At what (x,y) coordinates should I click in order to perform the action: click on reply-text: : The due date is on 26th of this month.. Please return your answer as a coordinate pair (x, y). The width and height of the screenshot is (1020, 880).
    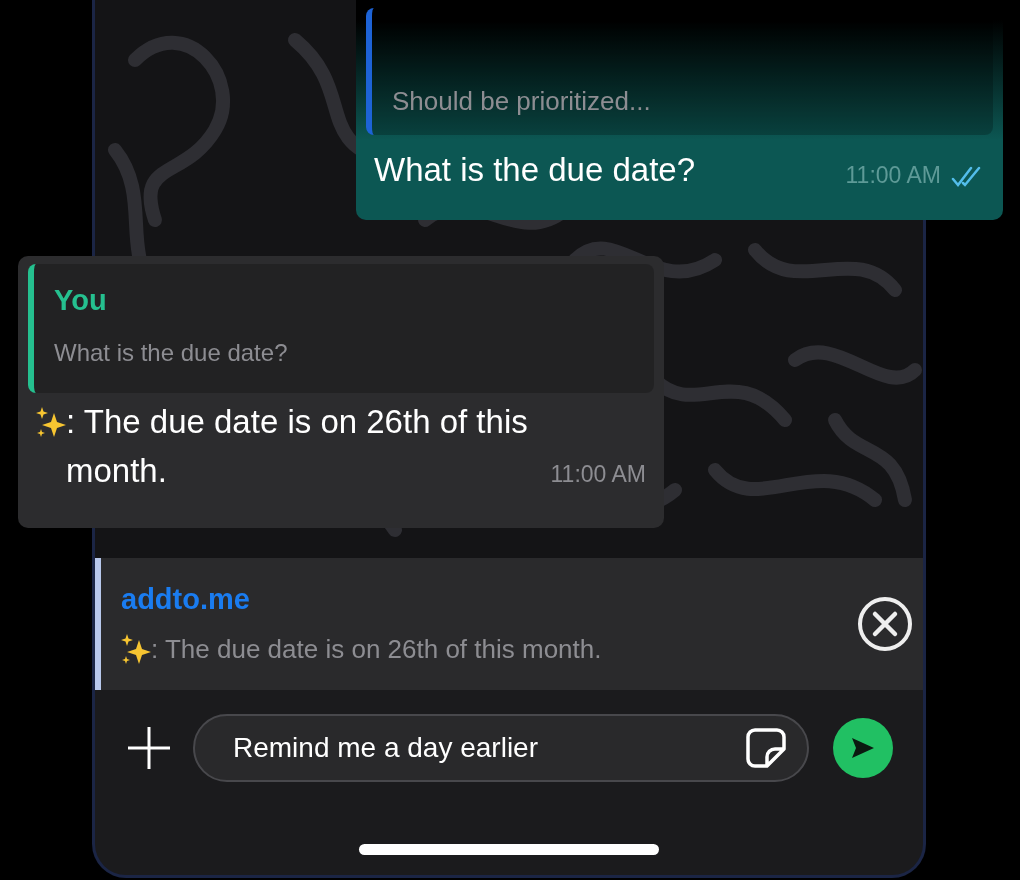
    Looking at the image, I should click on (376, 649).